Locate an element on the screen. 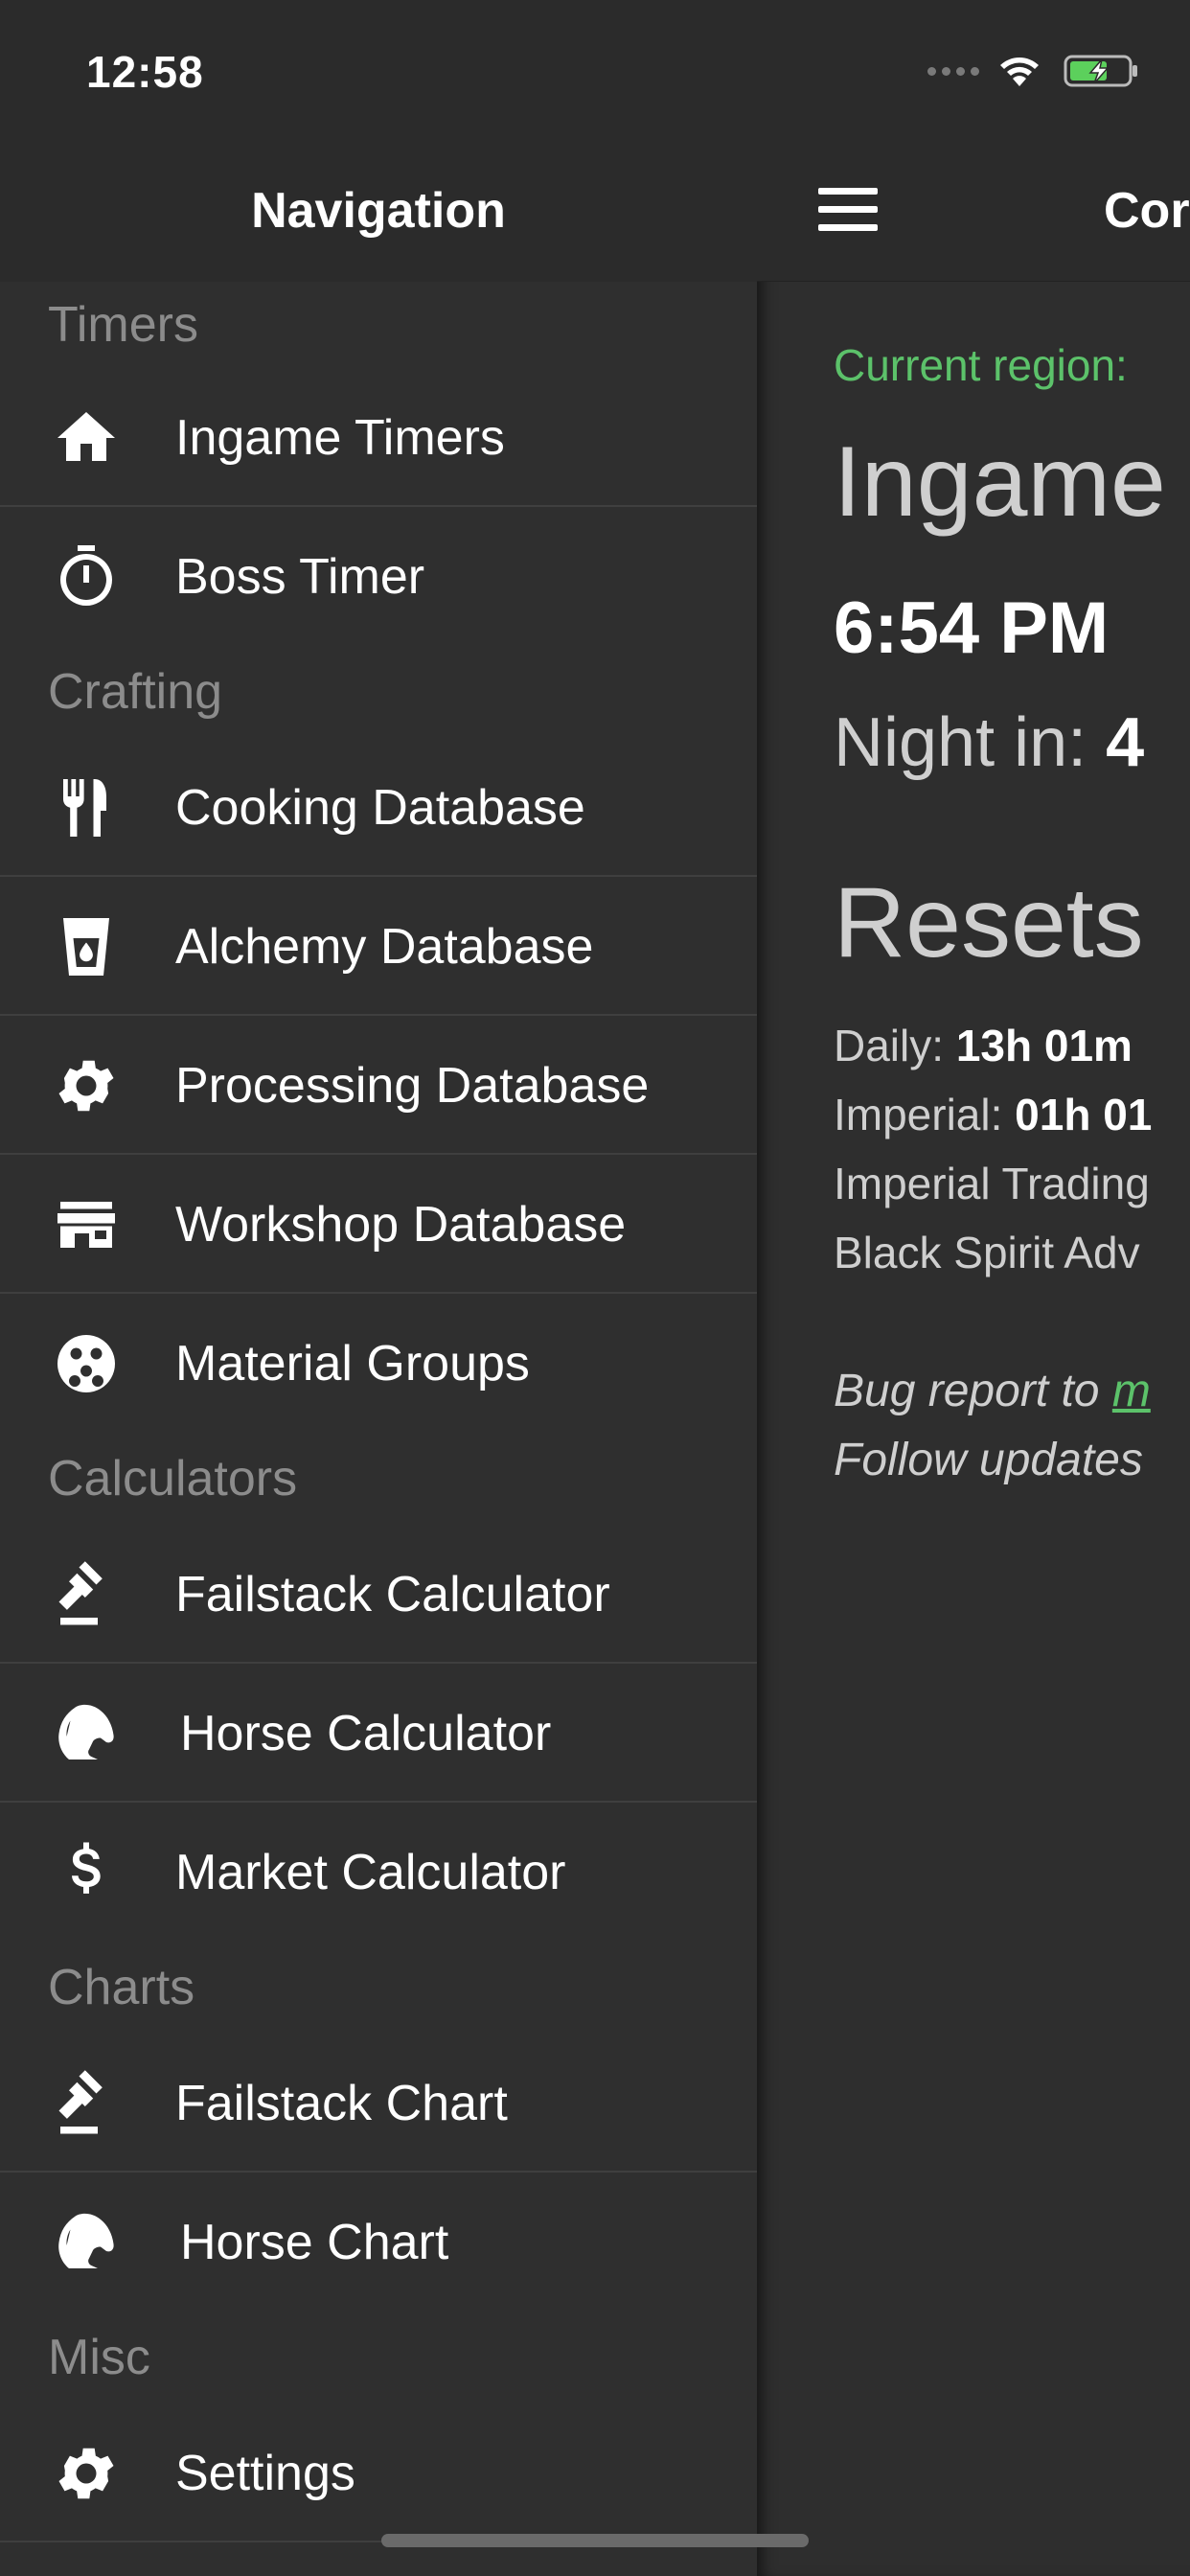  night-label: Night in: is located at coordinates (961, 742).